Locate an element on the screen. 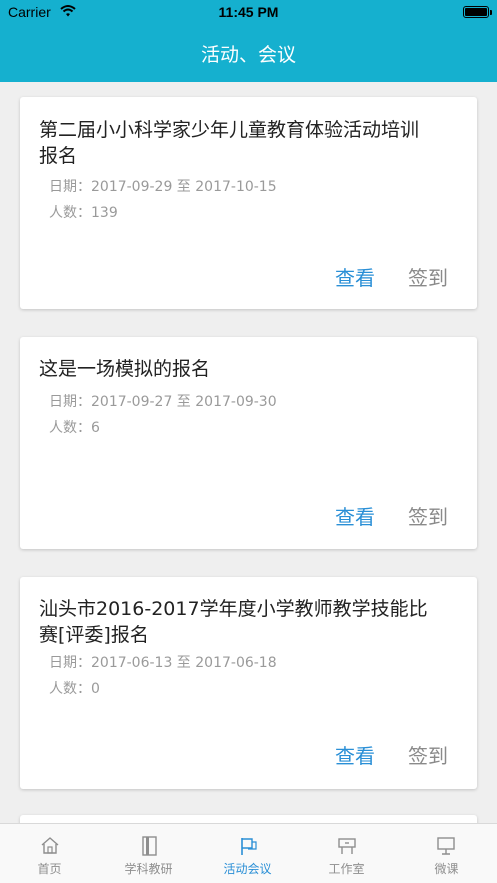 The image size is (497, 883). tab-activities: 活动会议 is located at coordinates (247, 853).